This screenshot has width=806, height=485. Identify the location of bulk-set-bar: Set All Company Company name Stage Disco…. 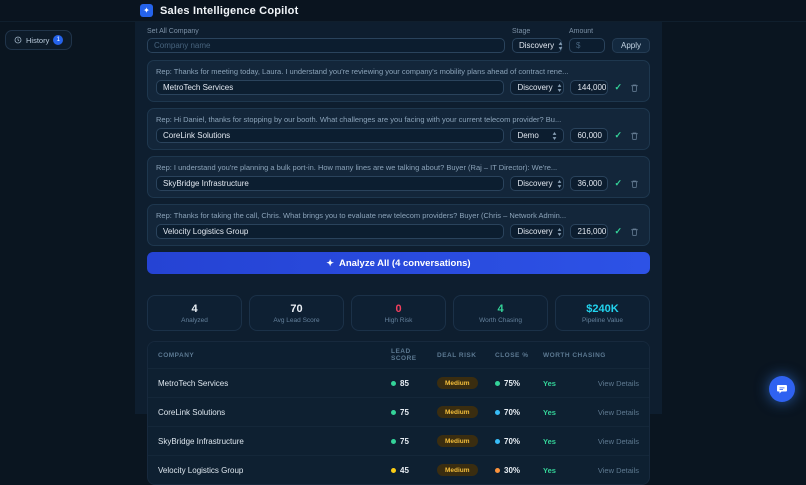
(398, 40).